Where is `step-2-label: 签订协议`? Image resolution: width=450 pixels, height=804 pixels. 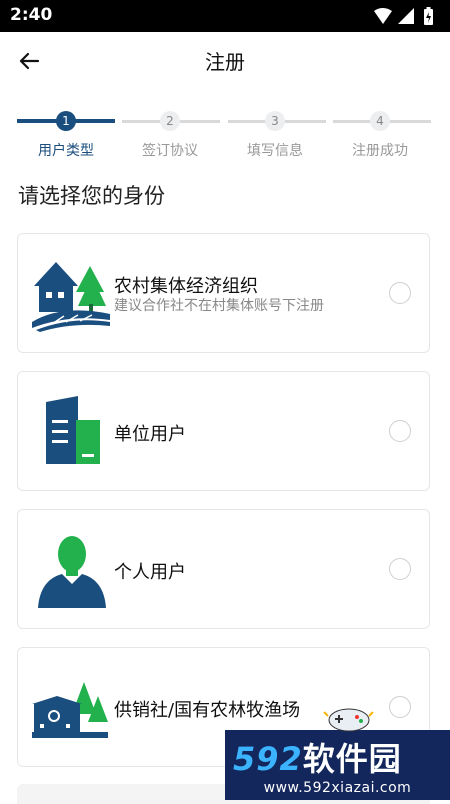
step-2-label: 签订协议 is located at coordinates (170, 151).